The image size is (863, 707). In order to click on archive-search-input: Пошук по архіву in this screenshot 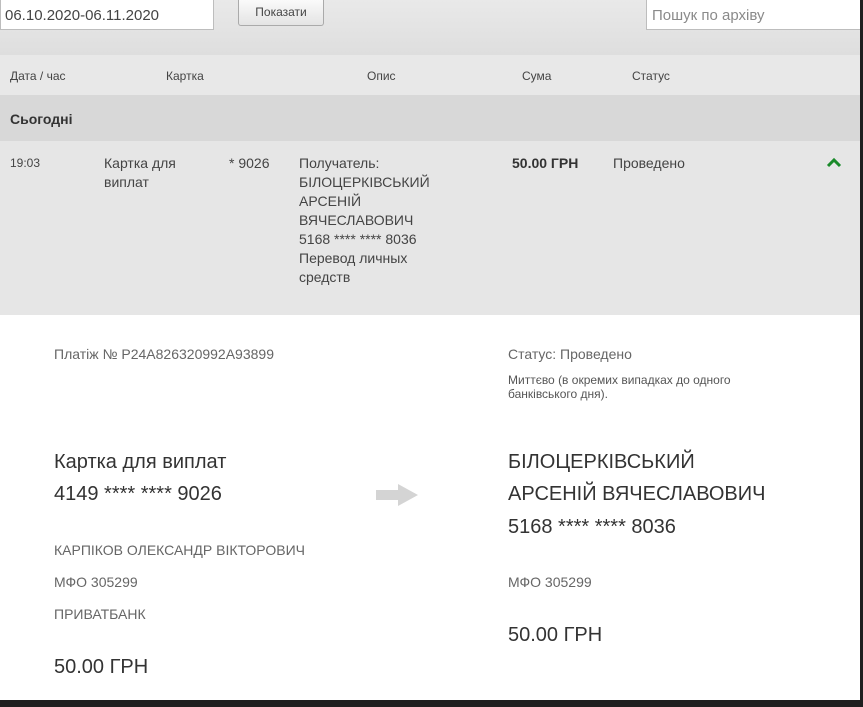, I will do `click(753, 15)`.